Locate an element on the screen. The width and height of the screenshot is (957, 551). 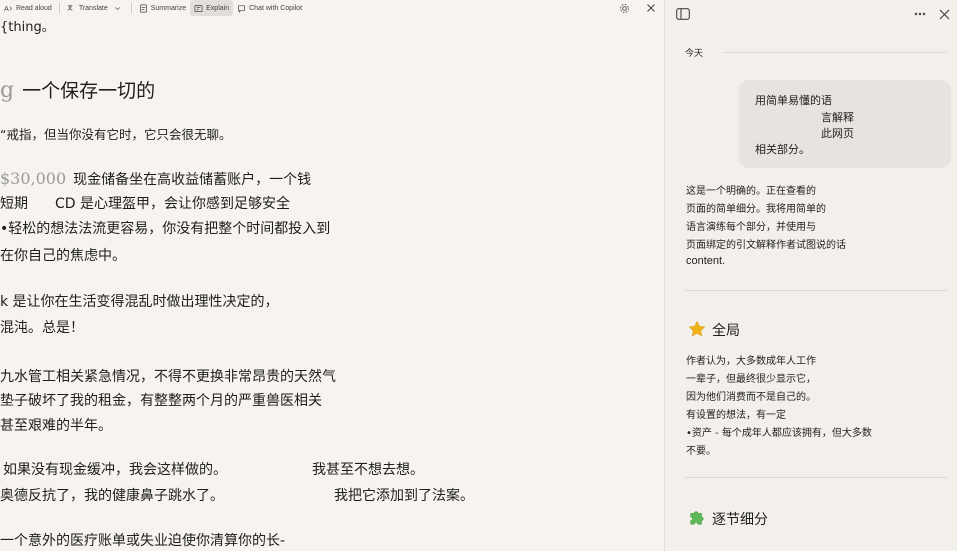
translate-button: Translate is located at coordinates (95, 8).